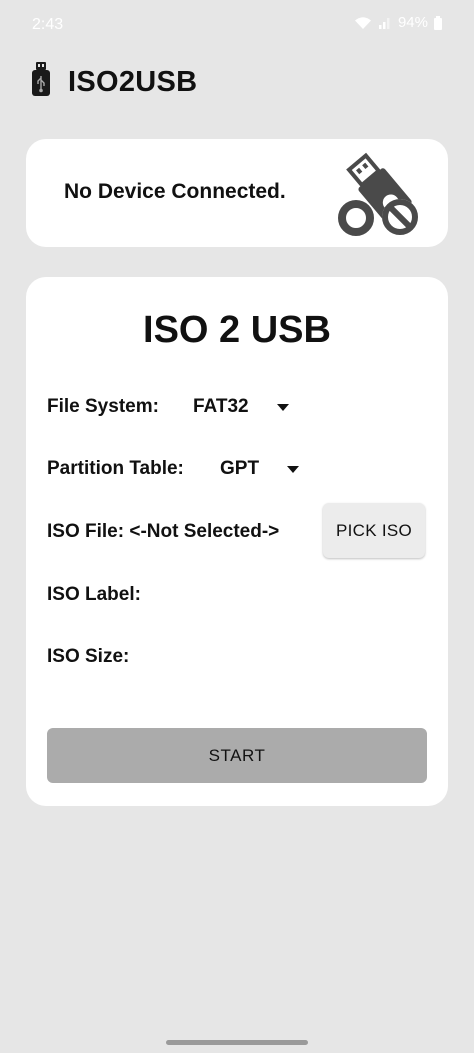 This screenshot has width=474, height=1053. What do you see at coordinates (41, 82) in the screenshot?
I see `usb-drive-icon` at bounding box center [41, 82].